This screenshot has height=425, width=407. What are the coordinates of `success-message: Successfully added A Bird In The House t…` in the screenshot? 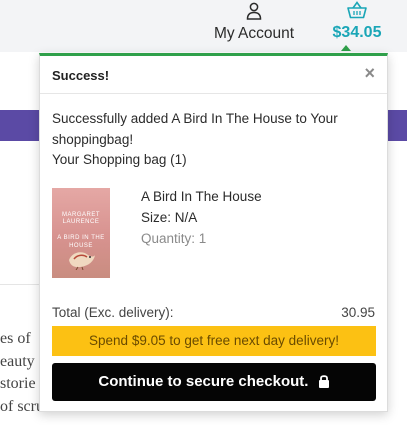 It's located at (195, 129).